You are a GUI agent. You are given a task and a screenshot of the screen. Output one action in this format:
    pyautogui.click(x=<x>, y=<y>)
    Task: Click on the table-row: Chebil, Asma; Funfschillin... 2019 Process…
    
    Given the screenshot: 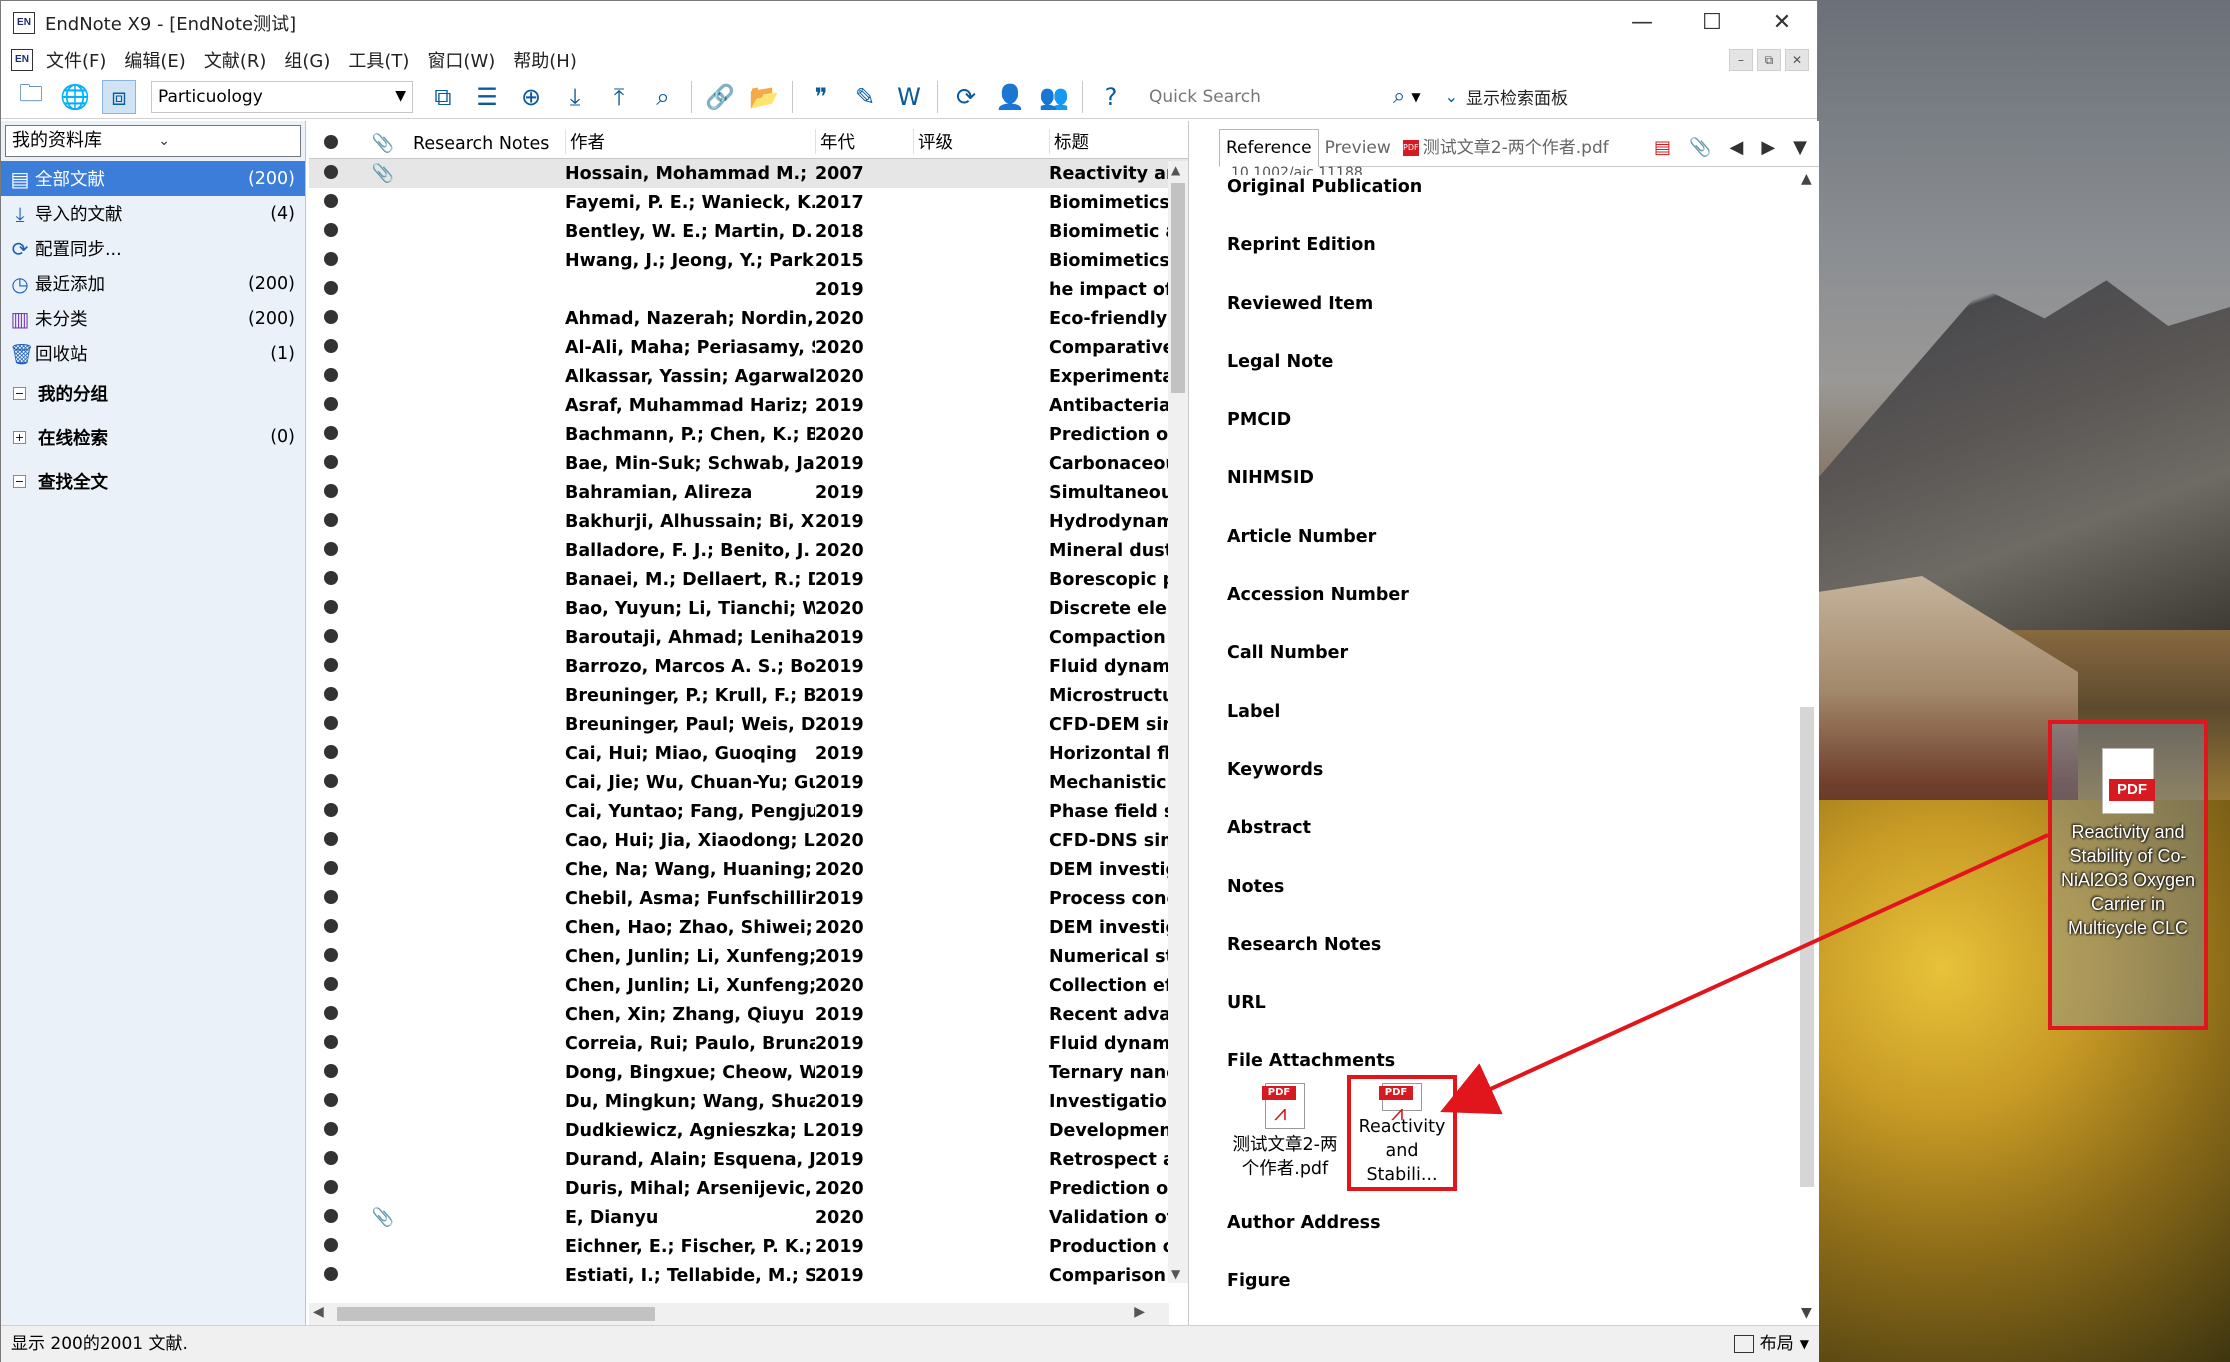 What is the action you would take?
    pyautogui.click(x=748, y=898)
    